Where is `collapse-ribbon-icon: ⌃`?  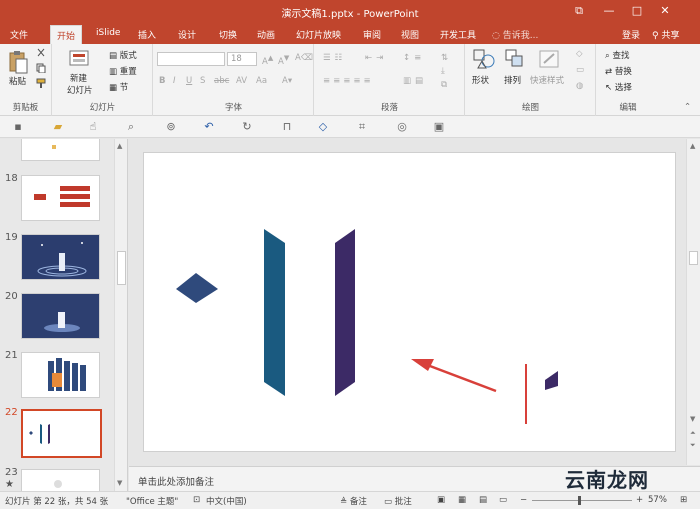 collapse-ribbon-icon: ⌃ is located at coordinates (687, 107).